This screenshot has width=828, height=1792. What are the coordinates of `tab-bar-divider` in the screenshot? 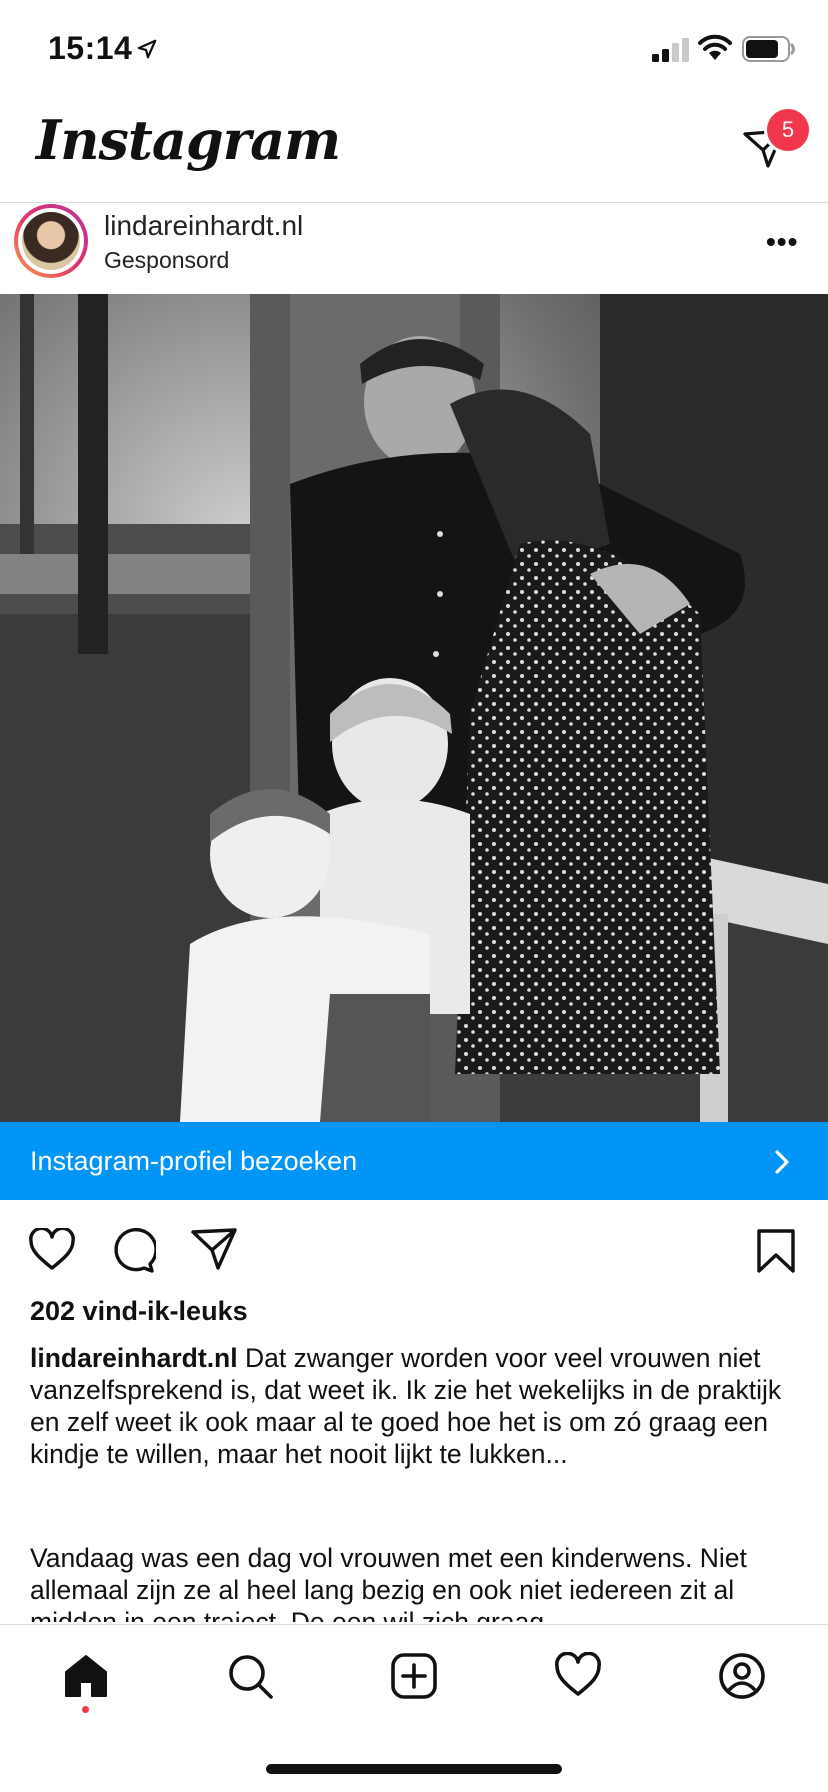 It's located at (414, 1624).